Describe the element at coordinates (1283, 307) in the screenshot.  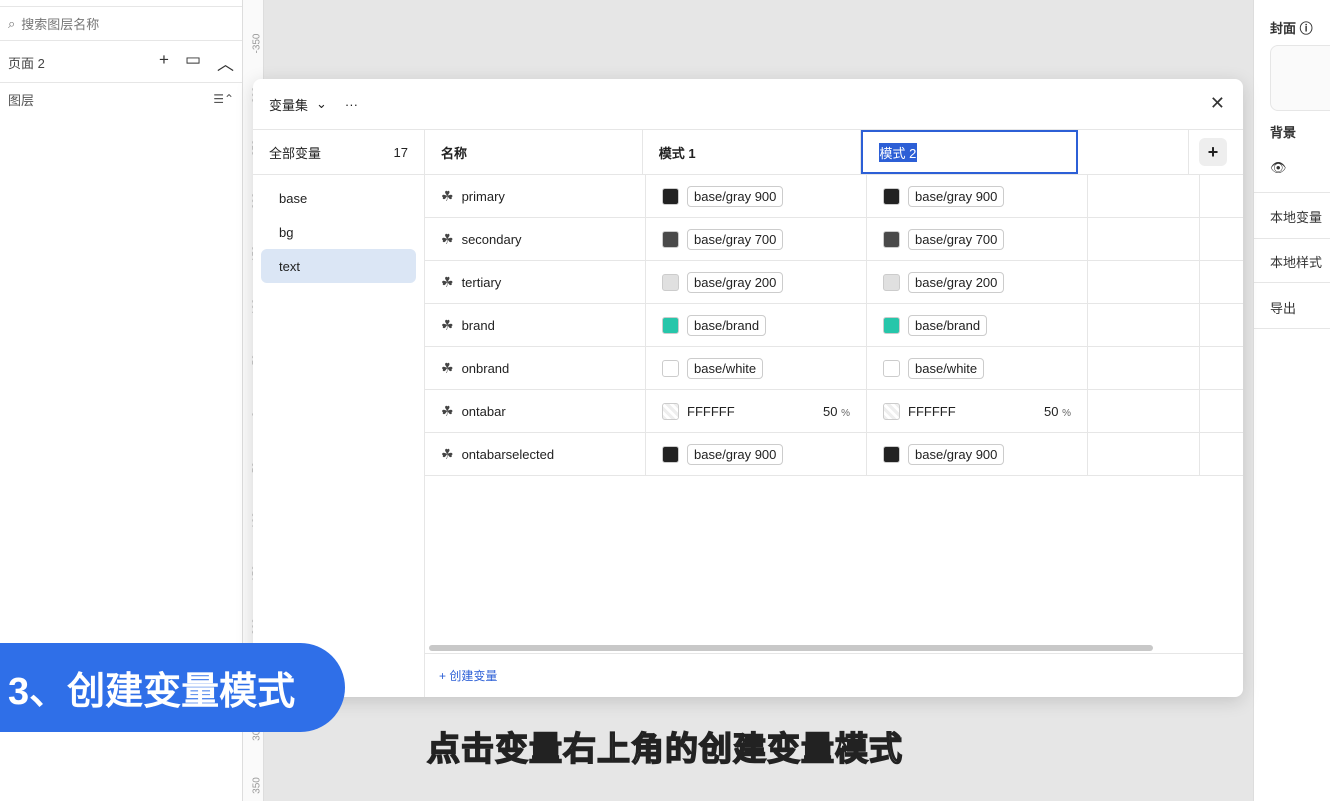
I see `export-button: 导出` at that location.